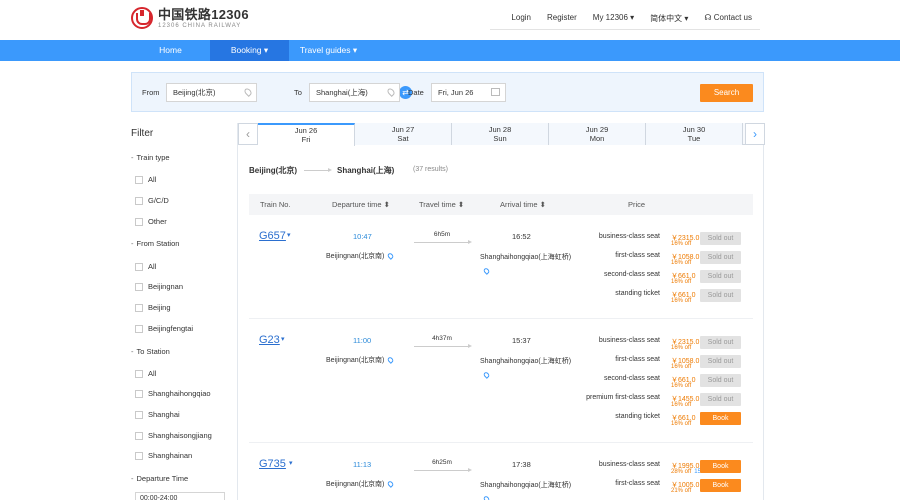  What do you see at coordinates (164, 328) in the screenshot?
I see `filter-option: Beijingfengtai` at bounding box center [164, 328].